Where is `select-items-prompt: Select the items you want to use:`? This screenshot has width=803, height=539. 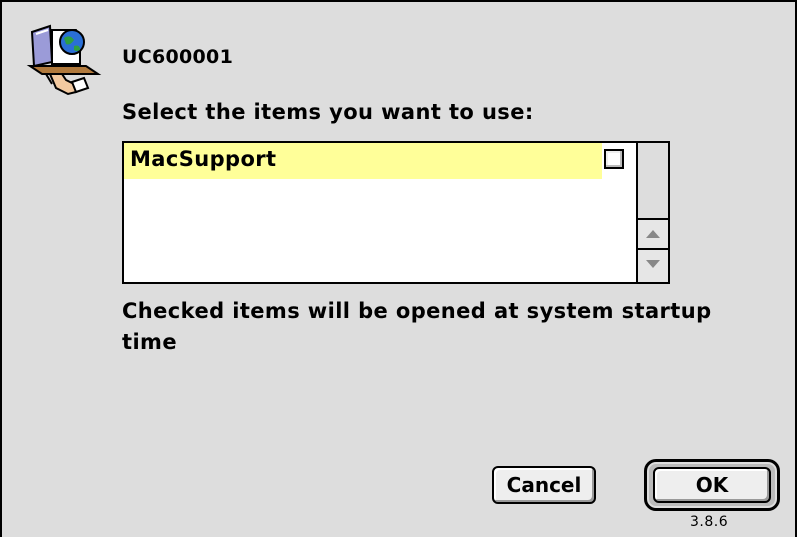 select-items-prompt: Select the items you want to use: is located at coordinates (328, 112).